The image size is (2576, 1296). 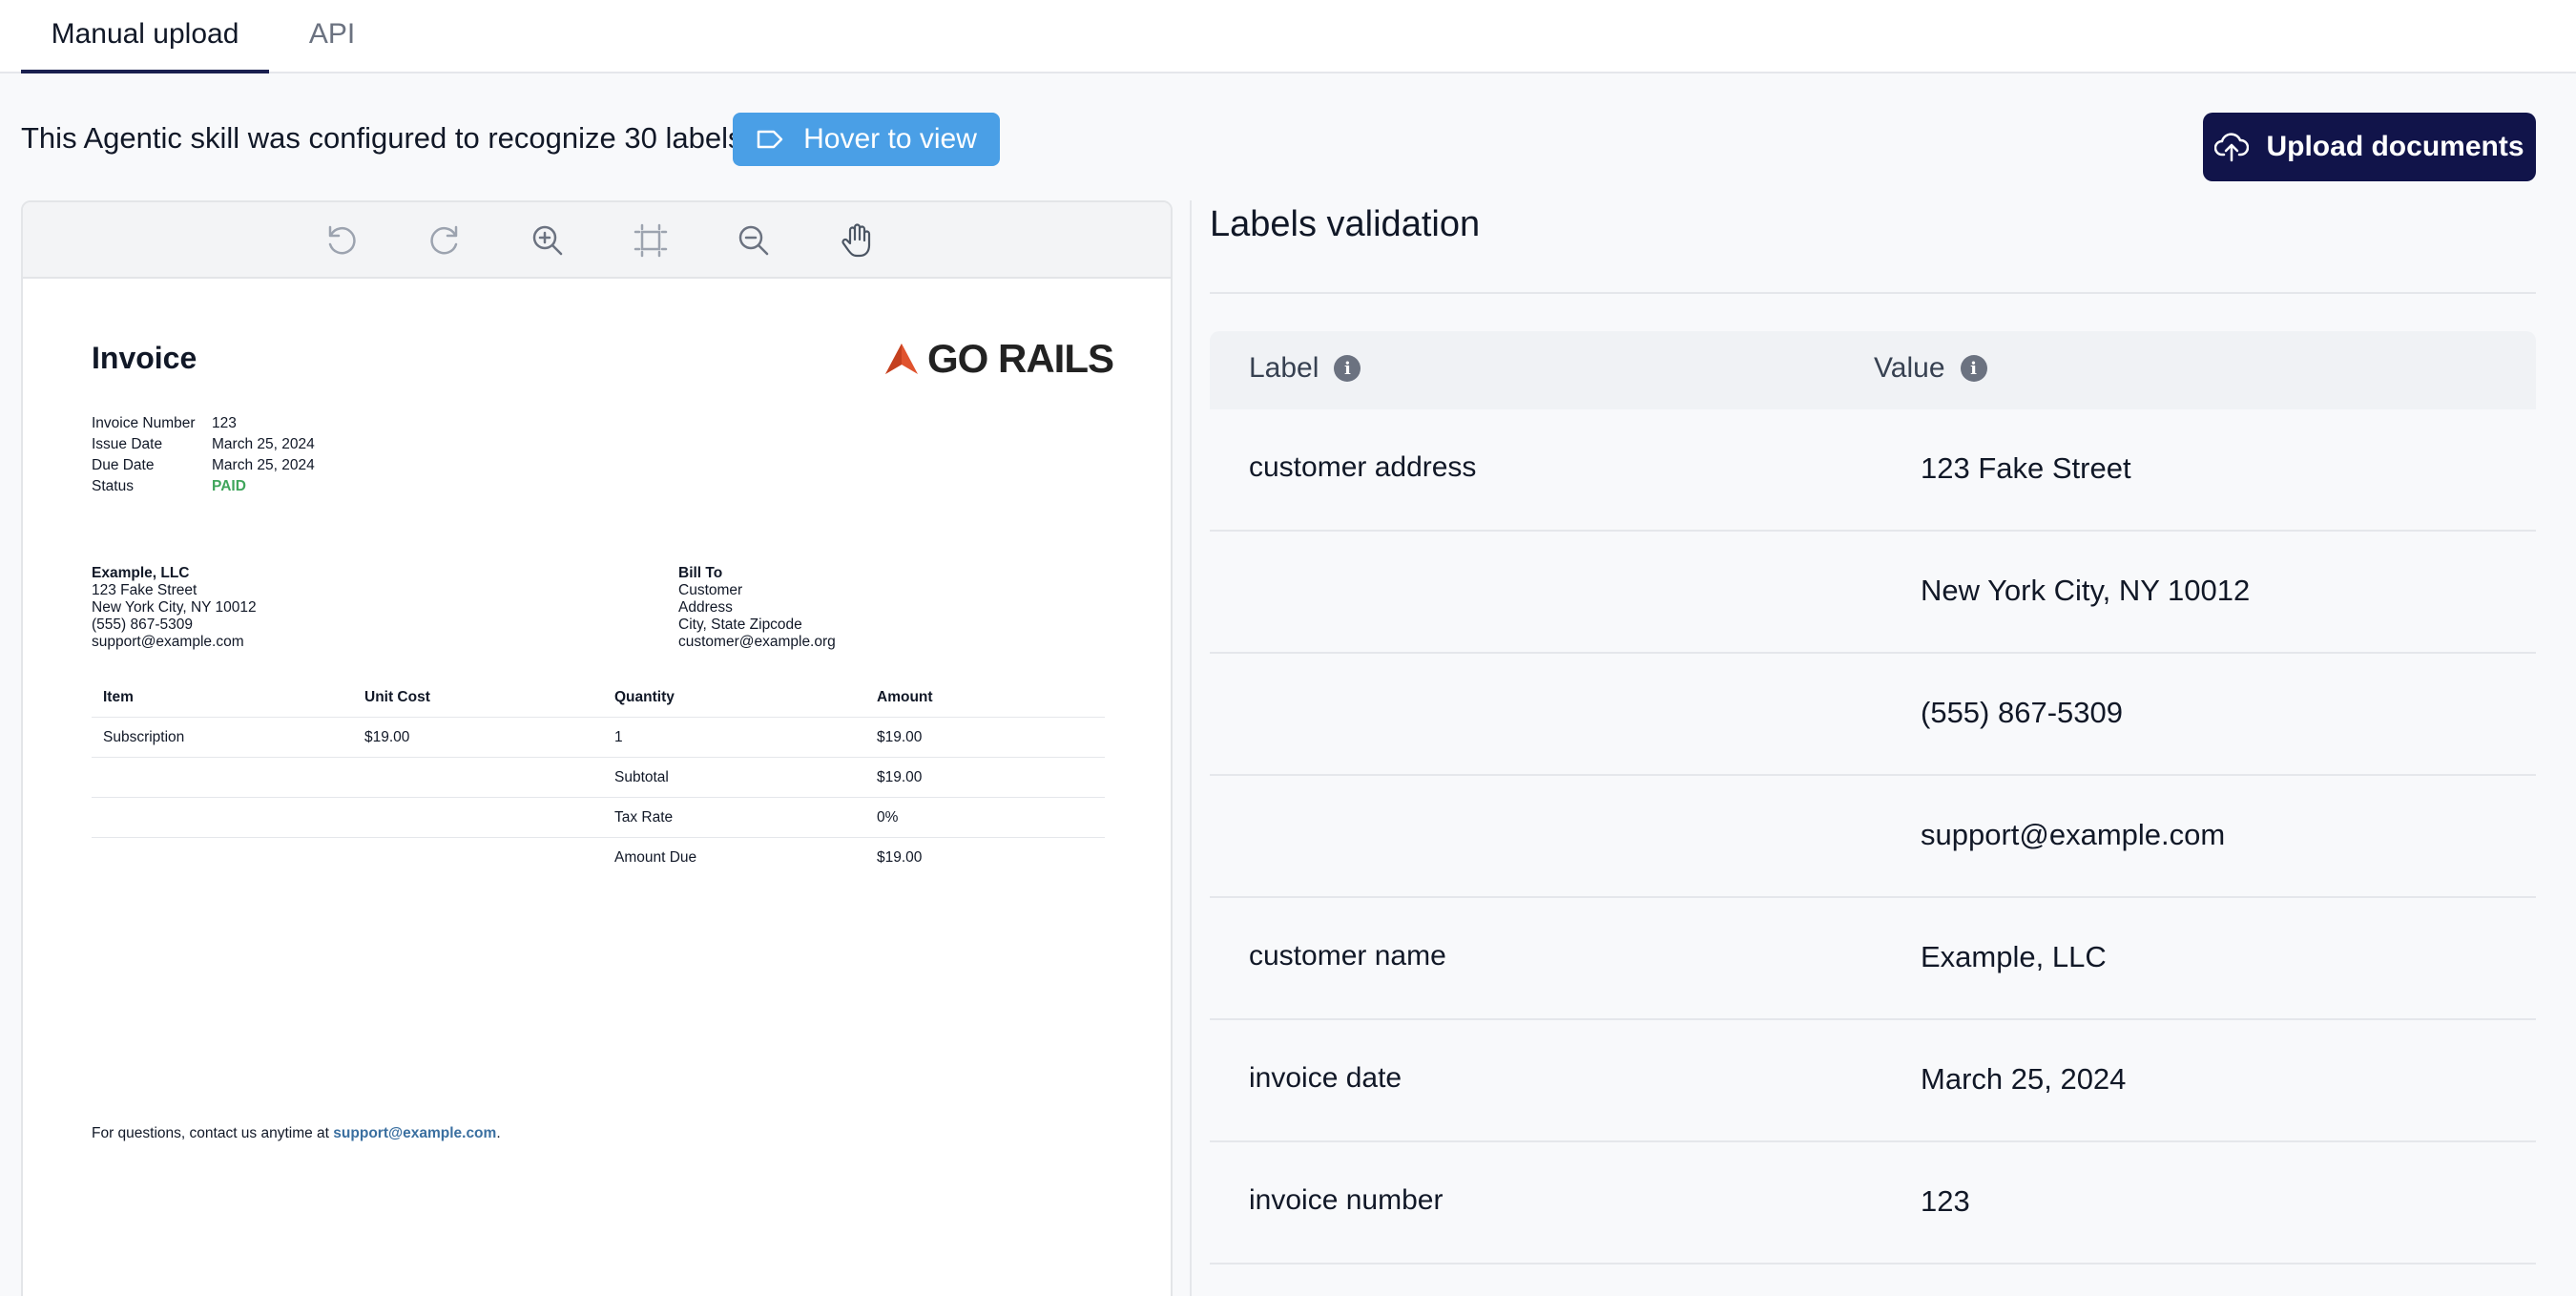 I want to click on column-header: Quantity, so click(x=644, y=697).